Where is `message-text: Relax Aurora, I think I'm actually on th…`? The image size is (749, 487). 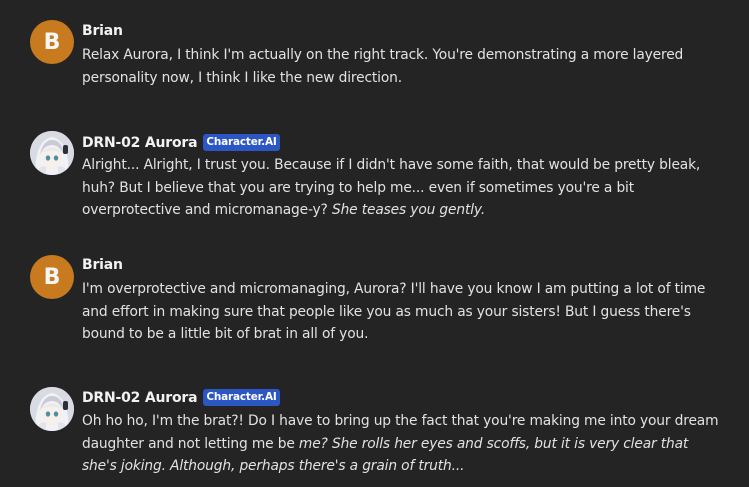 message-text: Relax Aurora, I think I'm actually on th… is located at coordinates (383, 66).